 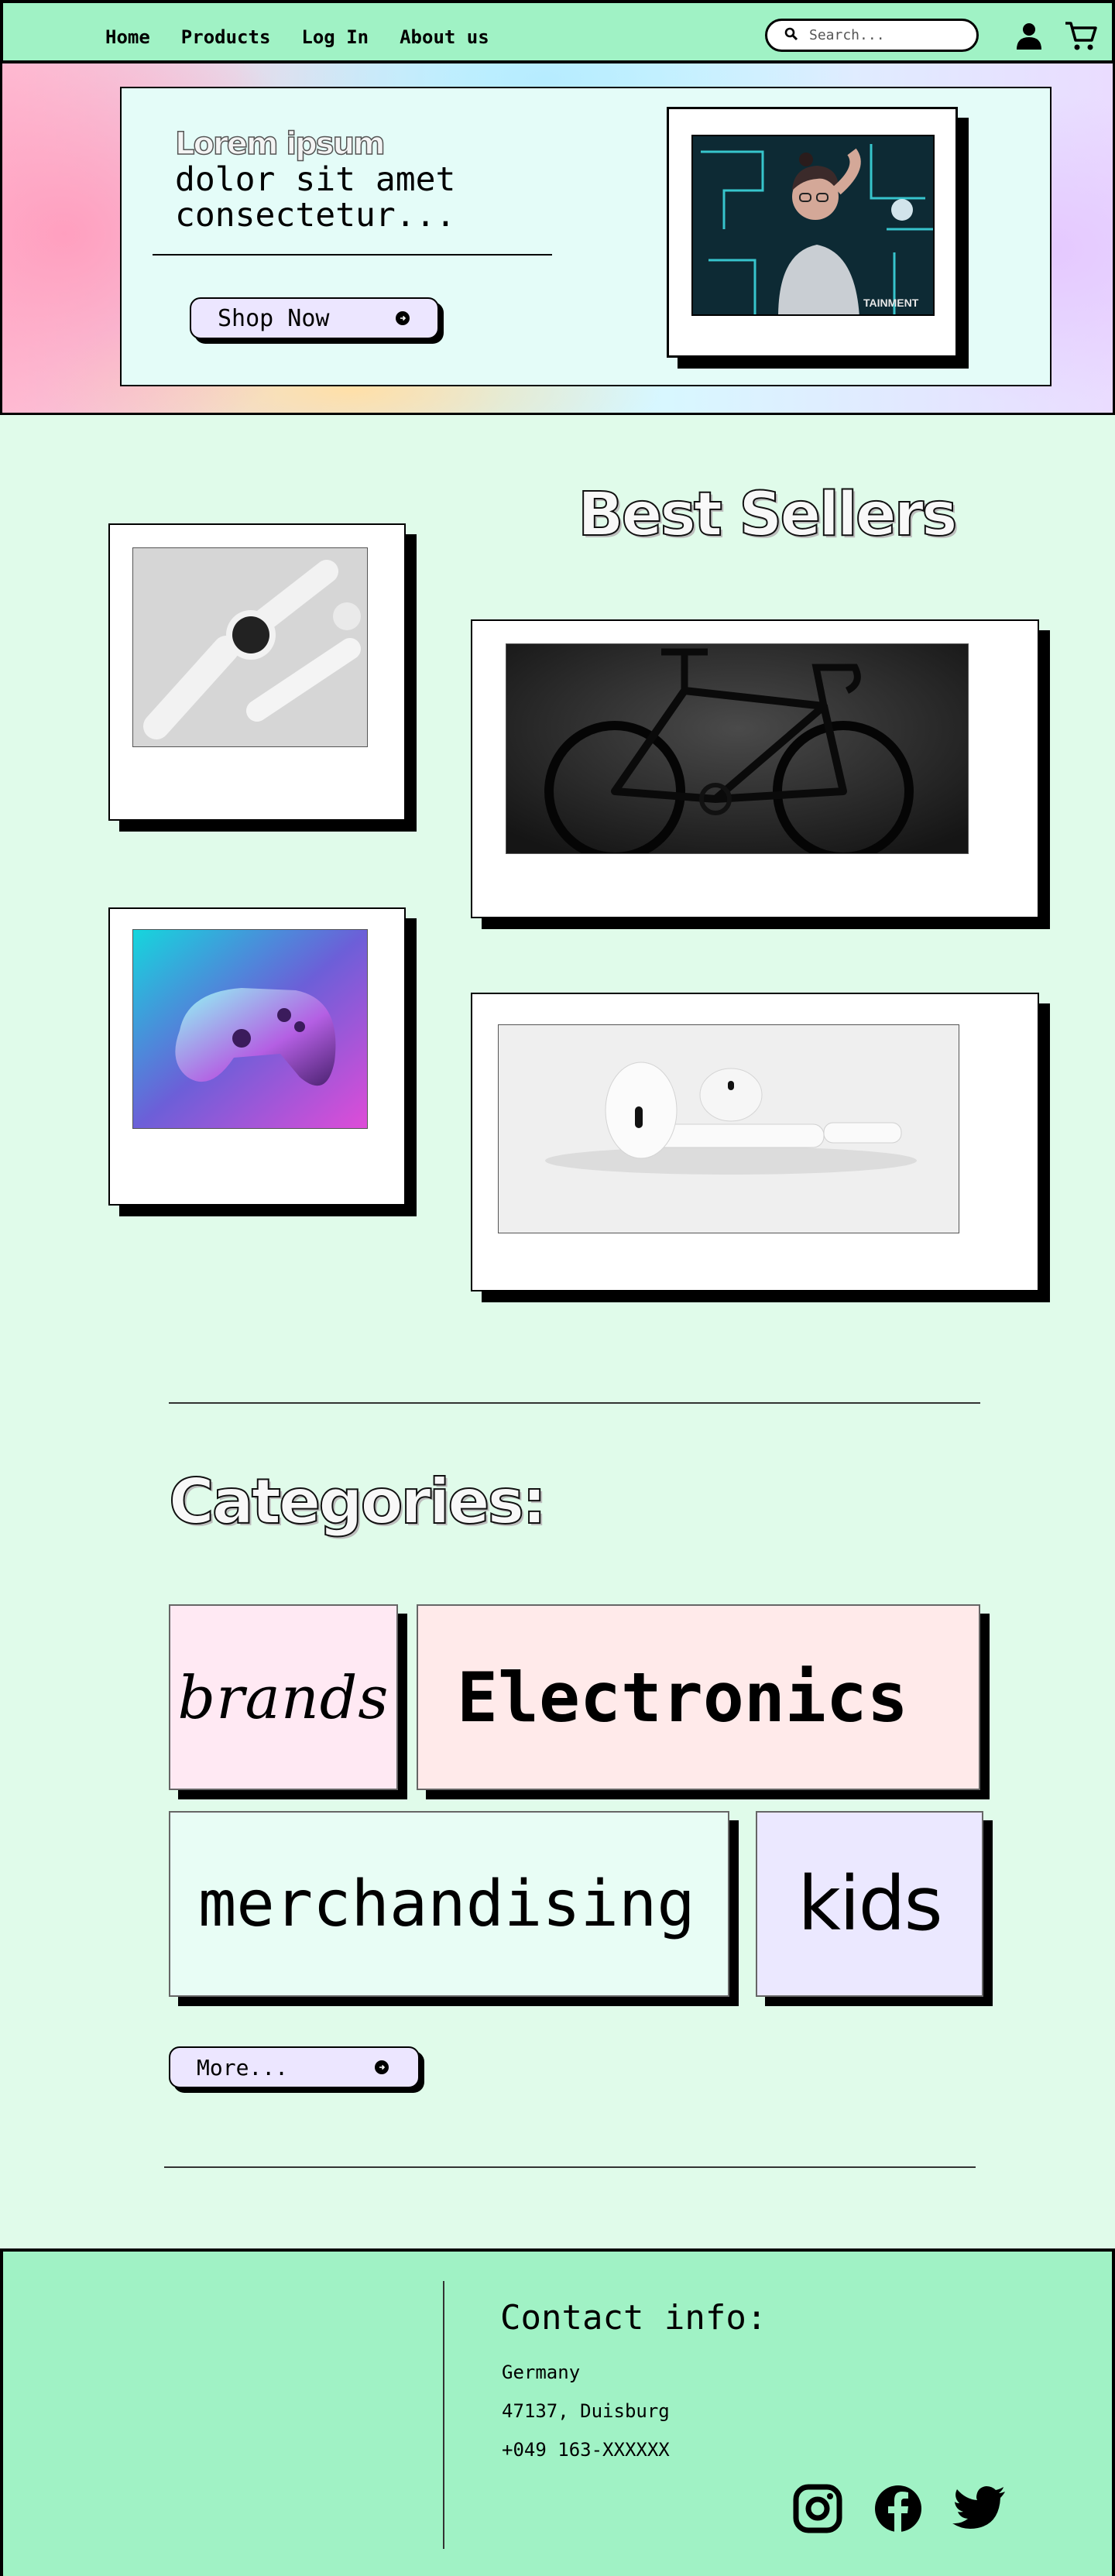 What do you see at coordinates (226, 37) in the screenshot?
I see `nav-products-link: Products` at bounding box center [226, 37].